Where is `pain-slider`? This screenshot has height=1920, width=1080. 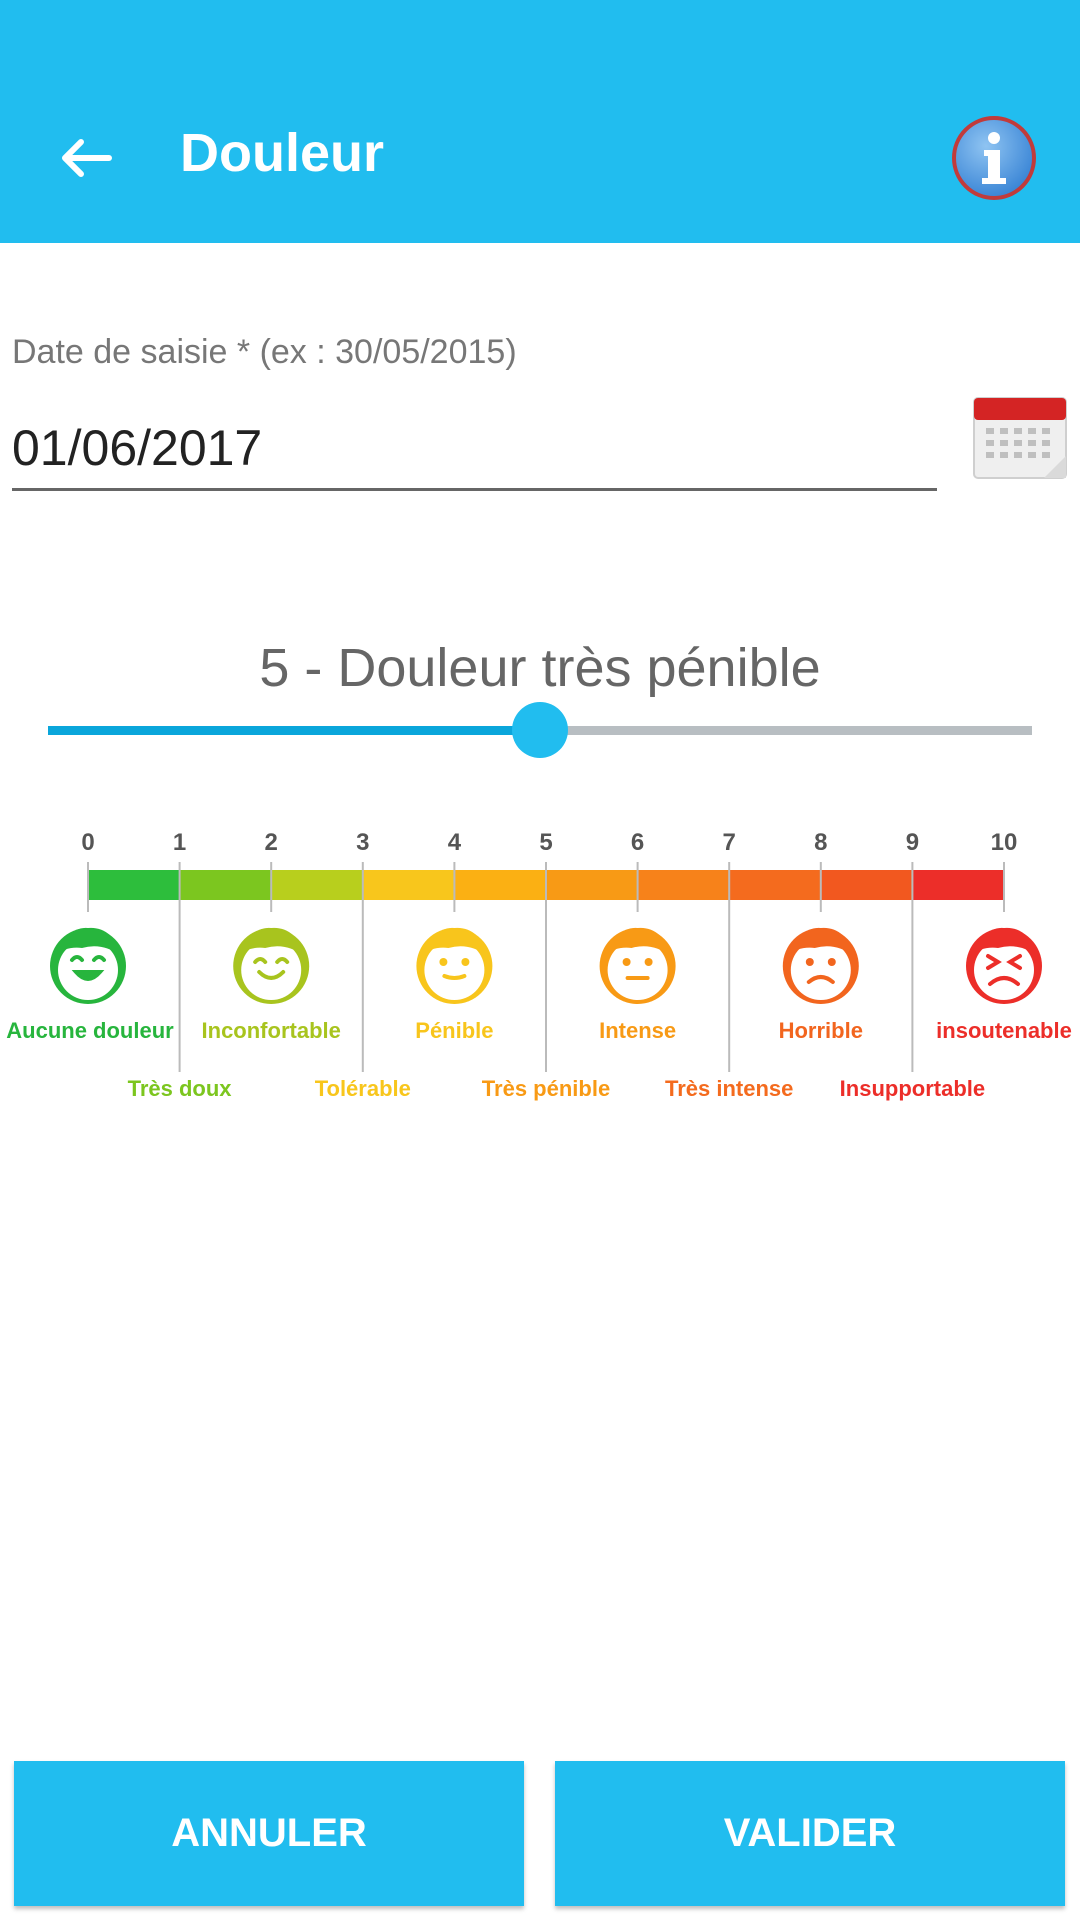 pain-slider is located at coordinates (540, 730).